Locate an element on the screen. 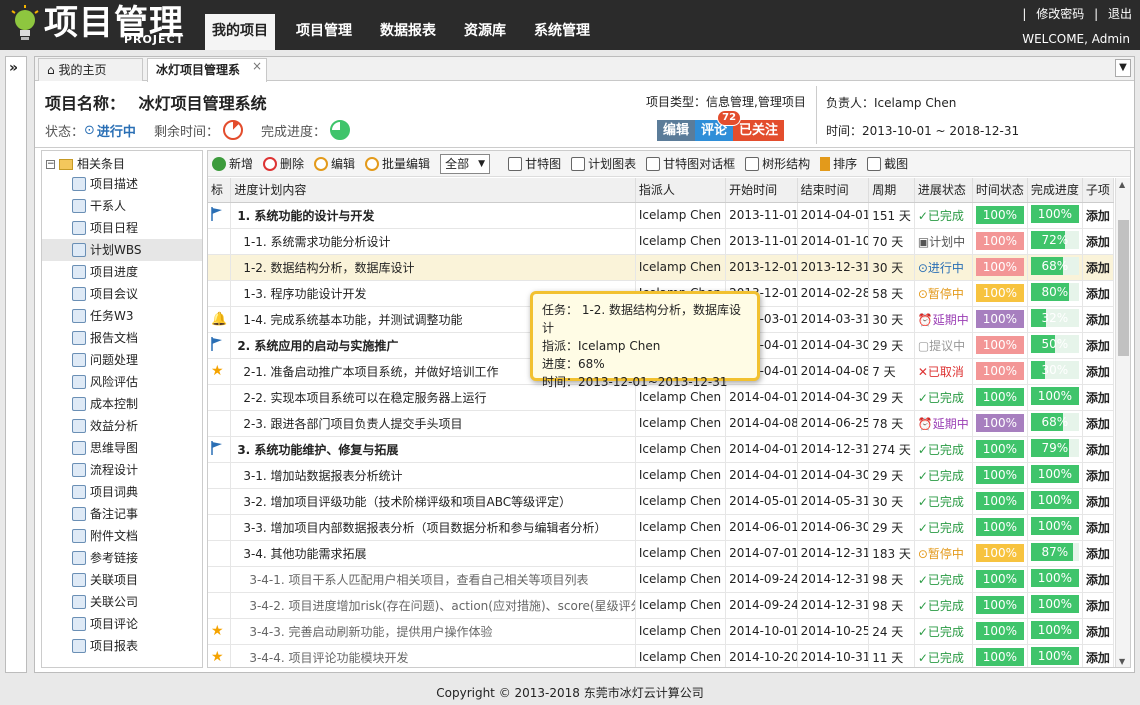 The height and width of the screenshot is (705, 1140). sidebar-toggle-strip: » is located at coordinates (16, 364).